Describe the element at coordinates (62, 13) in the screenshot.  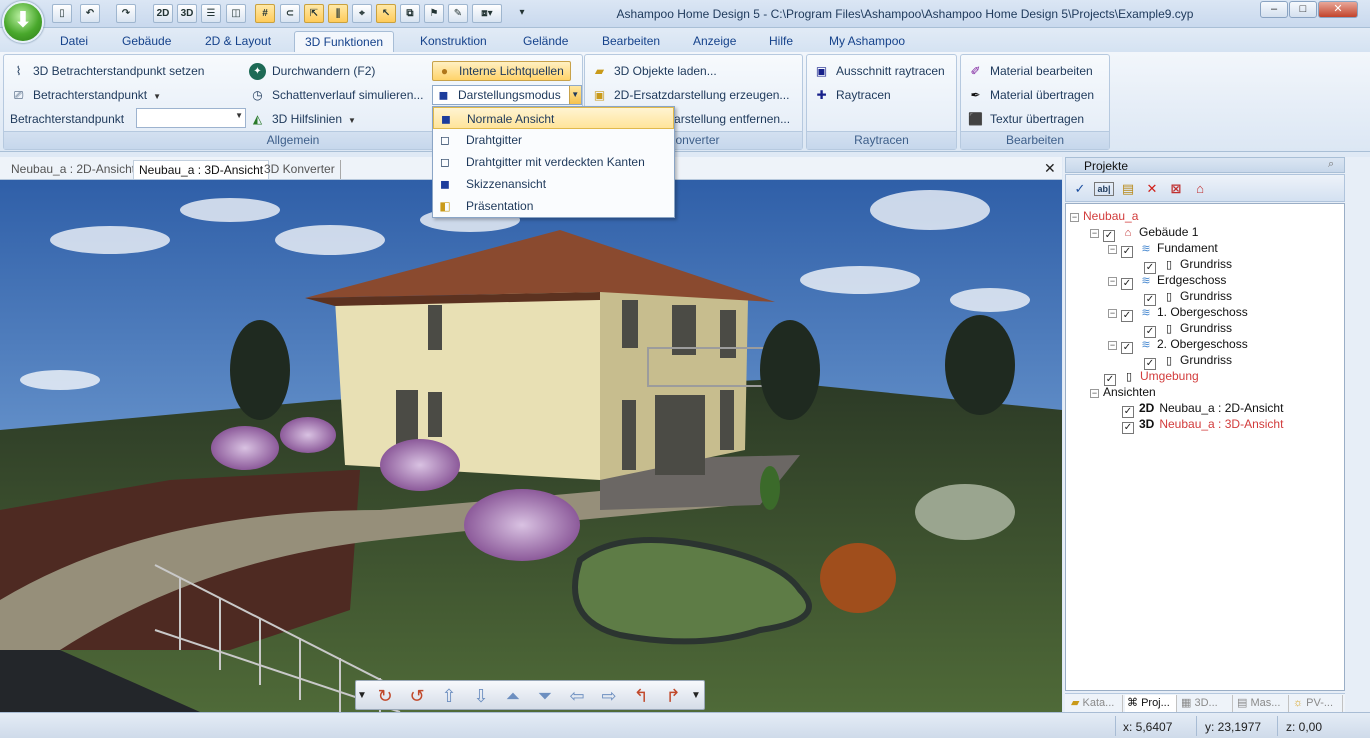
I see `new-file-icon: ▯` at that location.